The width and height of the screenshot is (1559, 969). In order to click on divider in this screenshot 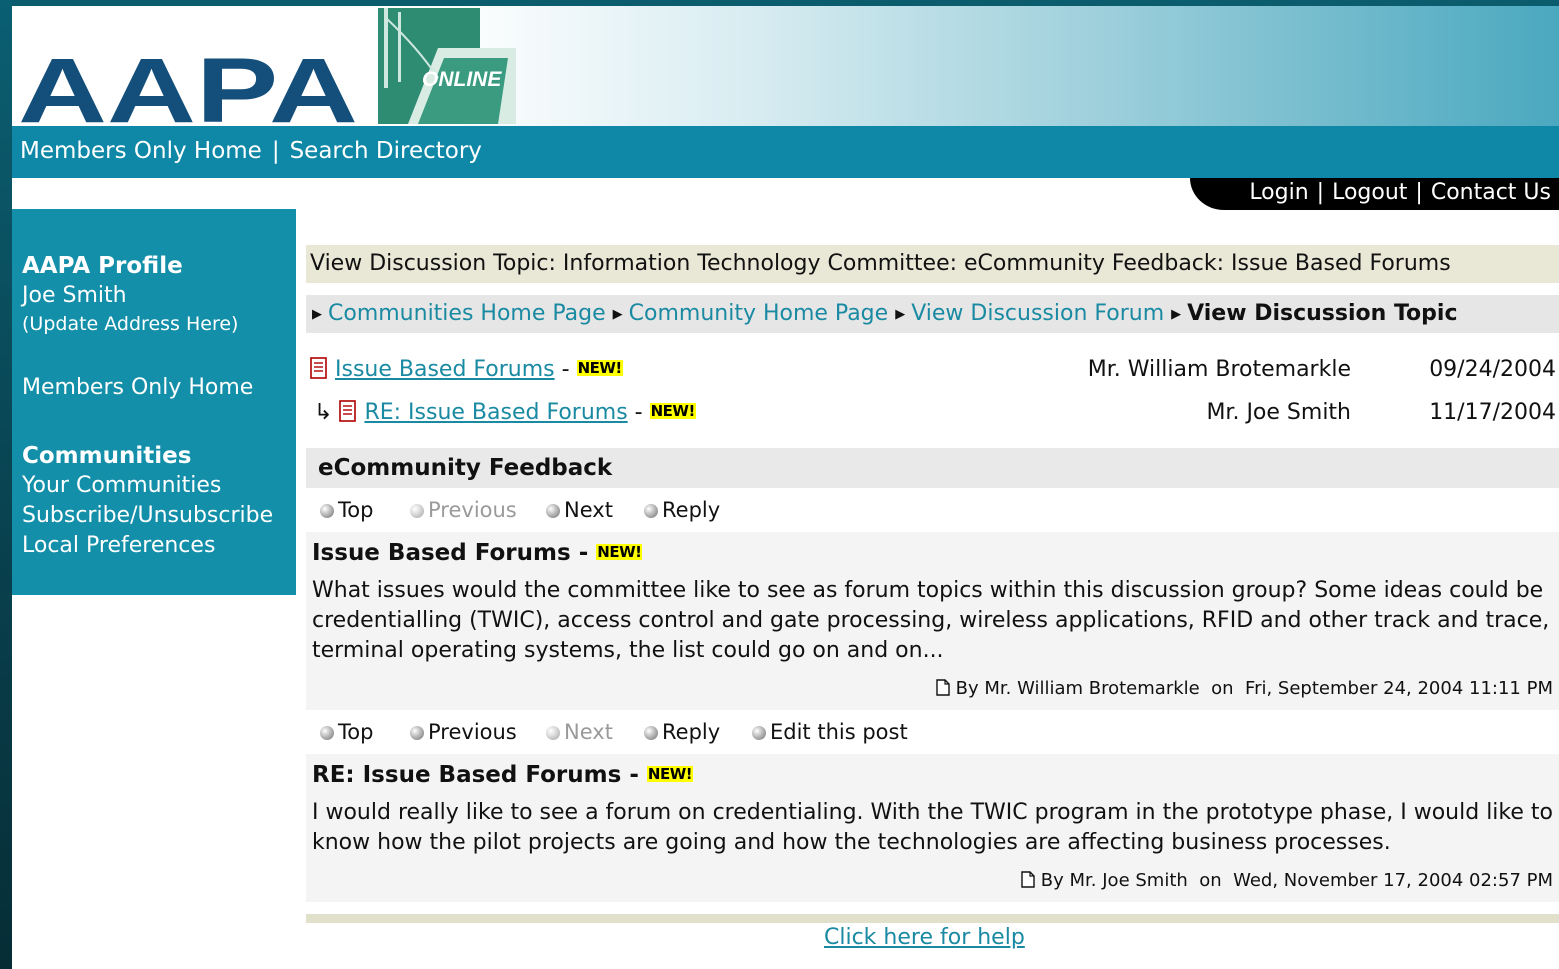, I will do `click(932, 918)`.